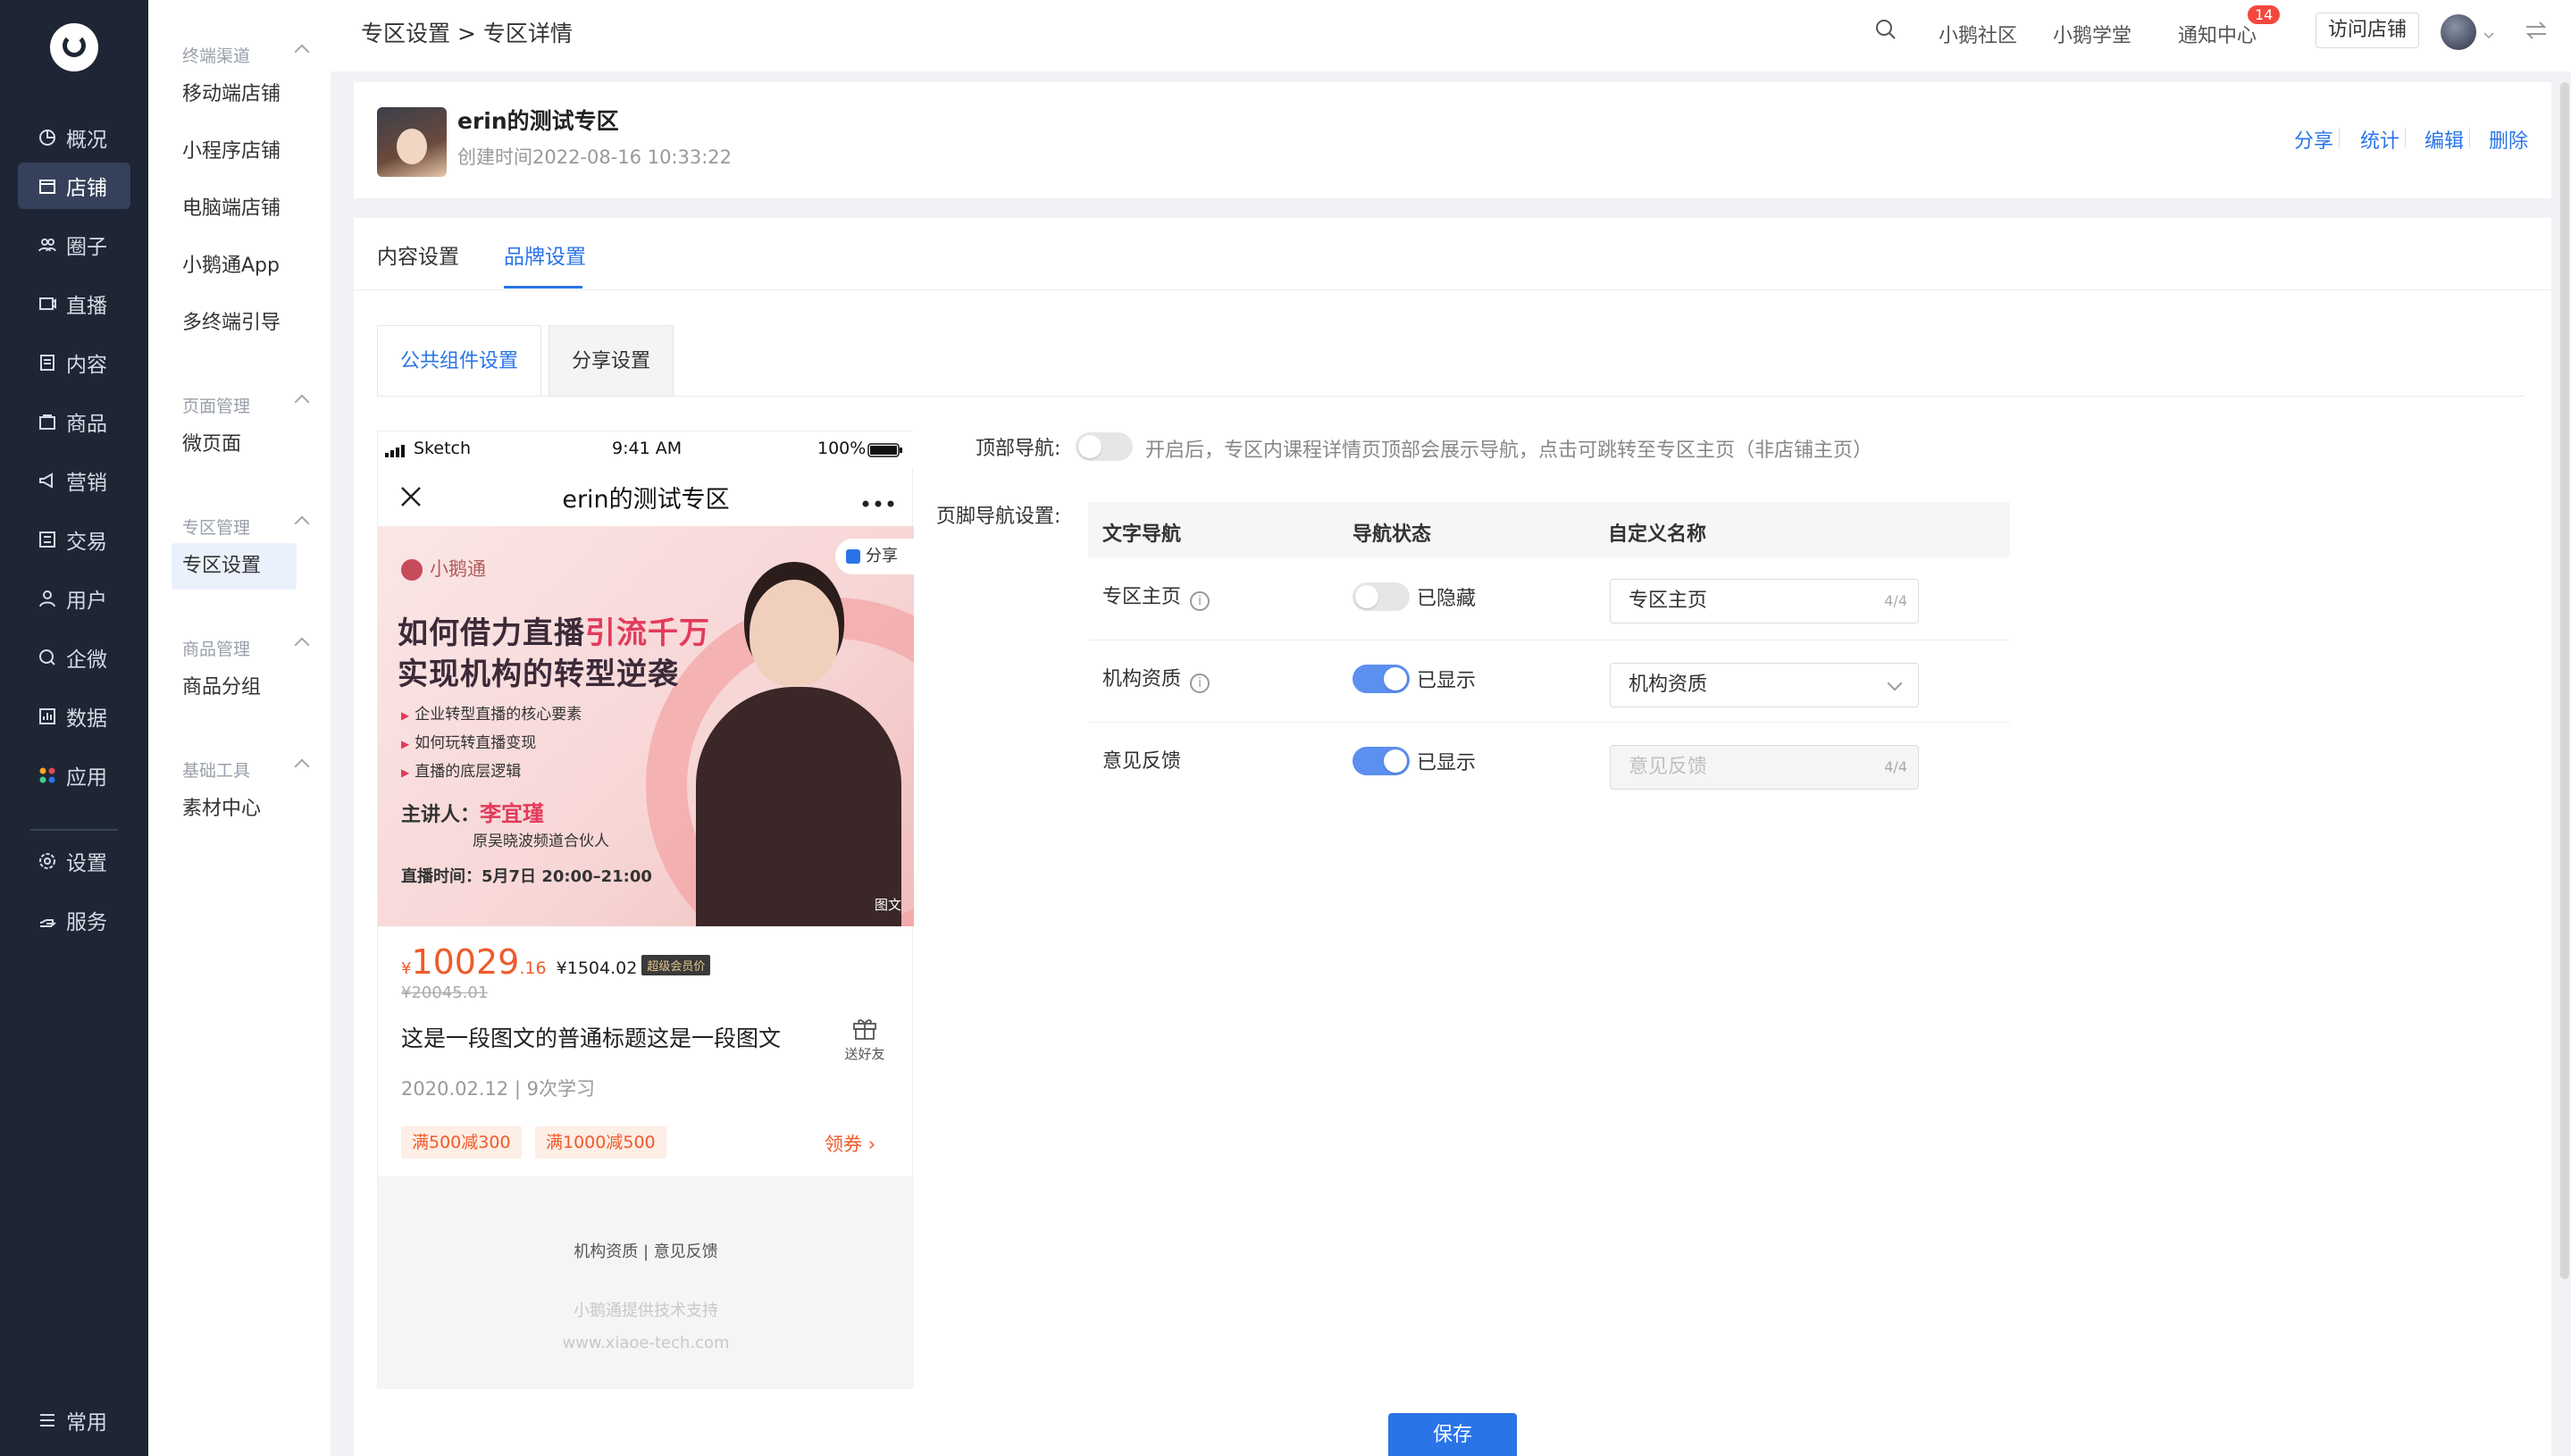 The image size is (2571, 1456). What do you see at coordinates (2536, 32) in the screenshot?
I see `switch-icon` at bounding box center [2536, 32].